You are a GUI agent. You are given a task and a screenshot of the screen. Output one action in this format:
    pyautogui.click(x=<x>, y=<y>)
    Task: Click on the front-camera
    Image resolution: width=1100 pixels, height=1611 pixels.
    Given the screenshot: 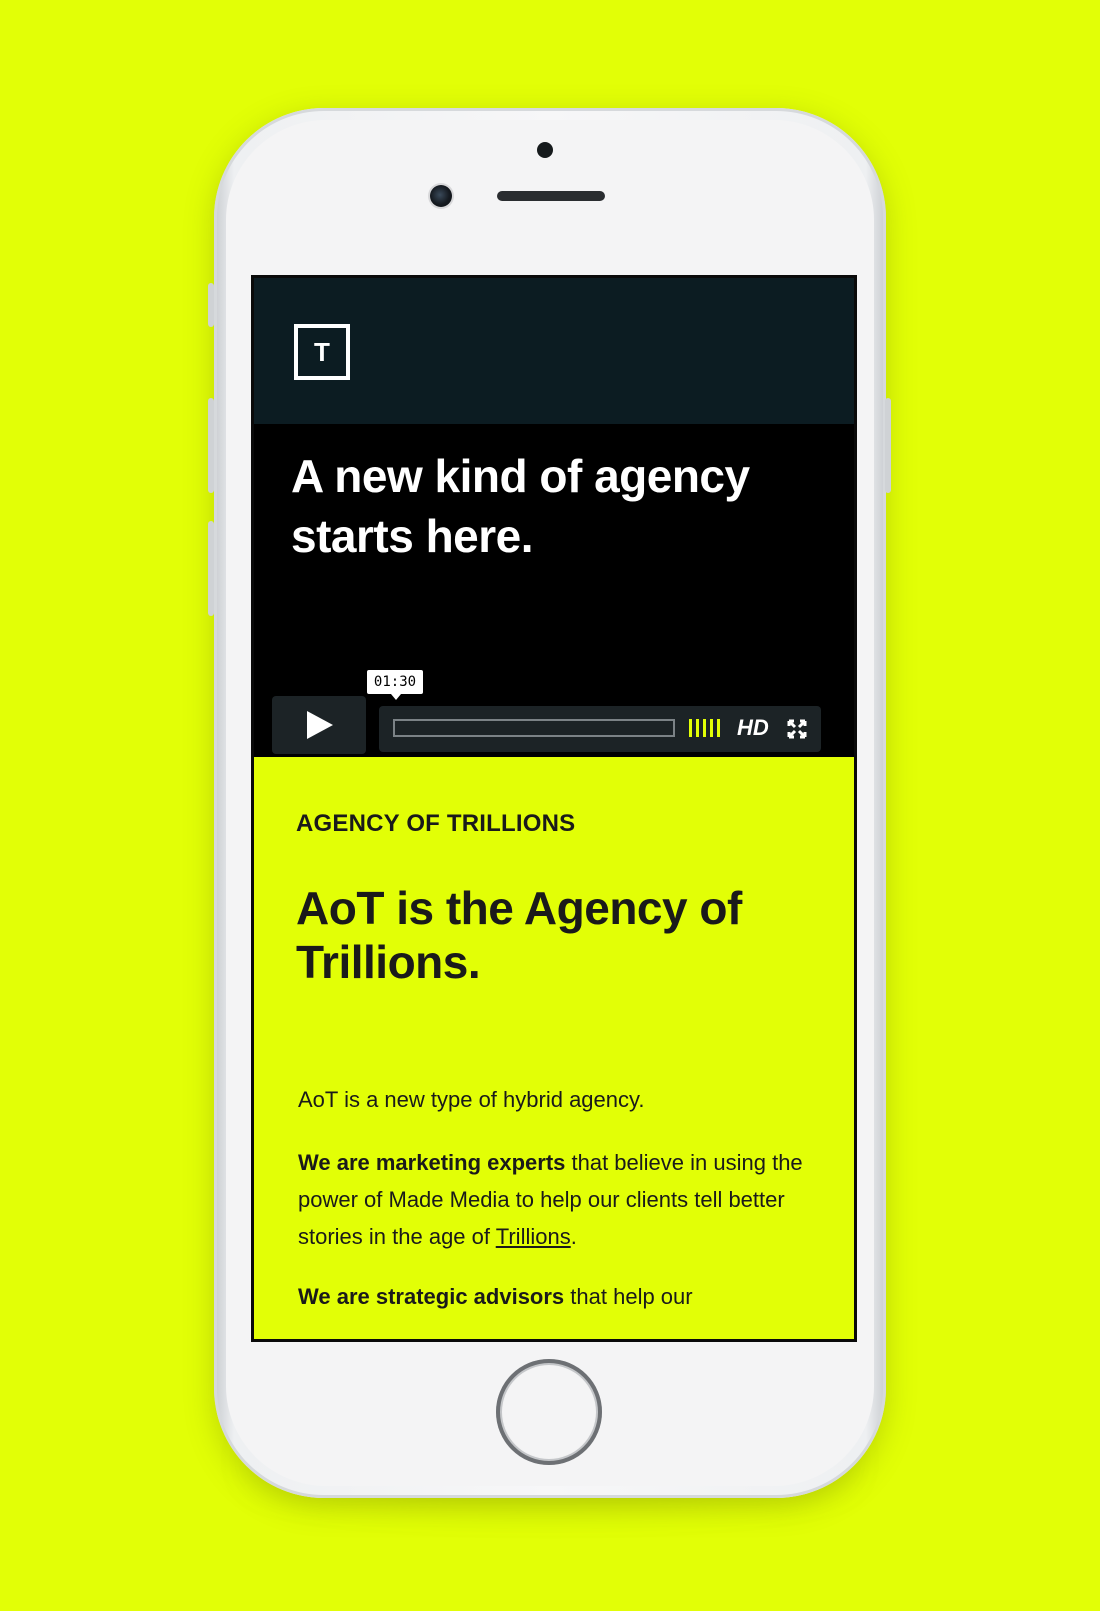 What is the action you would take?
    pyautogui.click(x=441, y=196)
    